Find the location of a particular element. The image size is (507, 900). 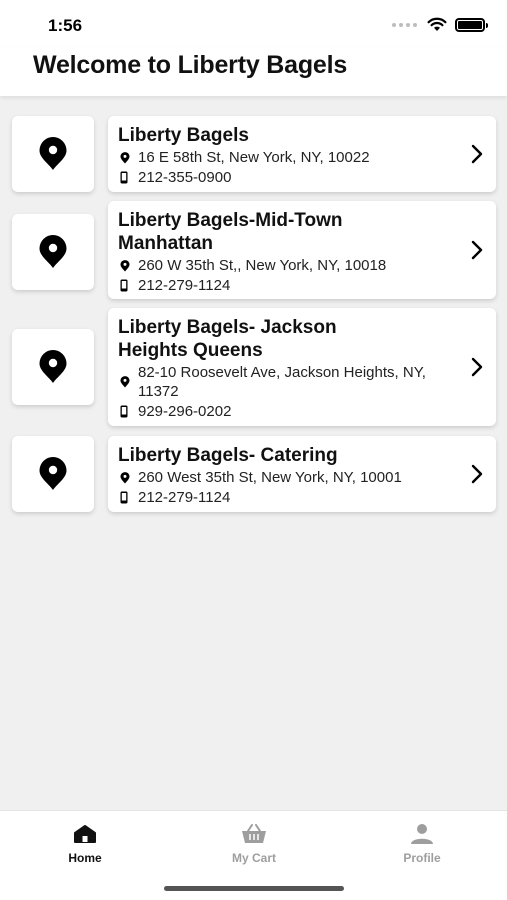

battery-icon is located at coordinates (471, 24).